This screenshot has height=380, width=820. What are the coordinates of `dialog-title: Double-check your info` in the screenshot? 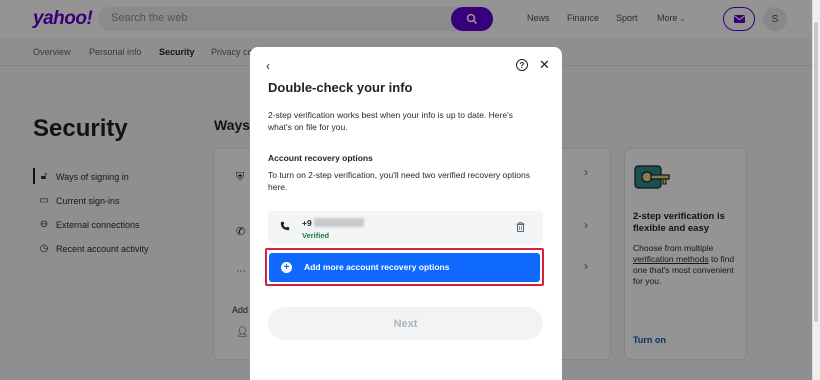 It's located at (340, 87).